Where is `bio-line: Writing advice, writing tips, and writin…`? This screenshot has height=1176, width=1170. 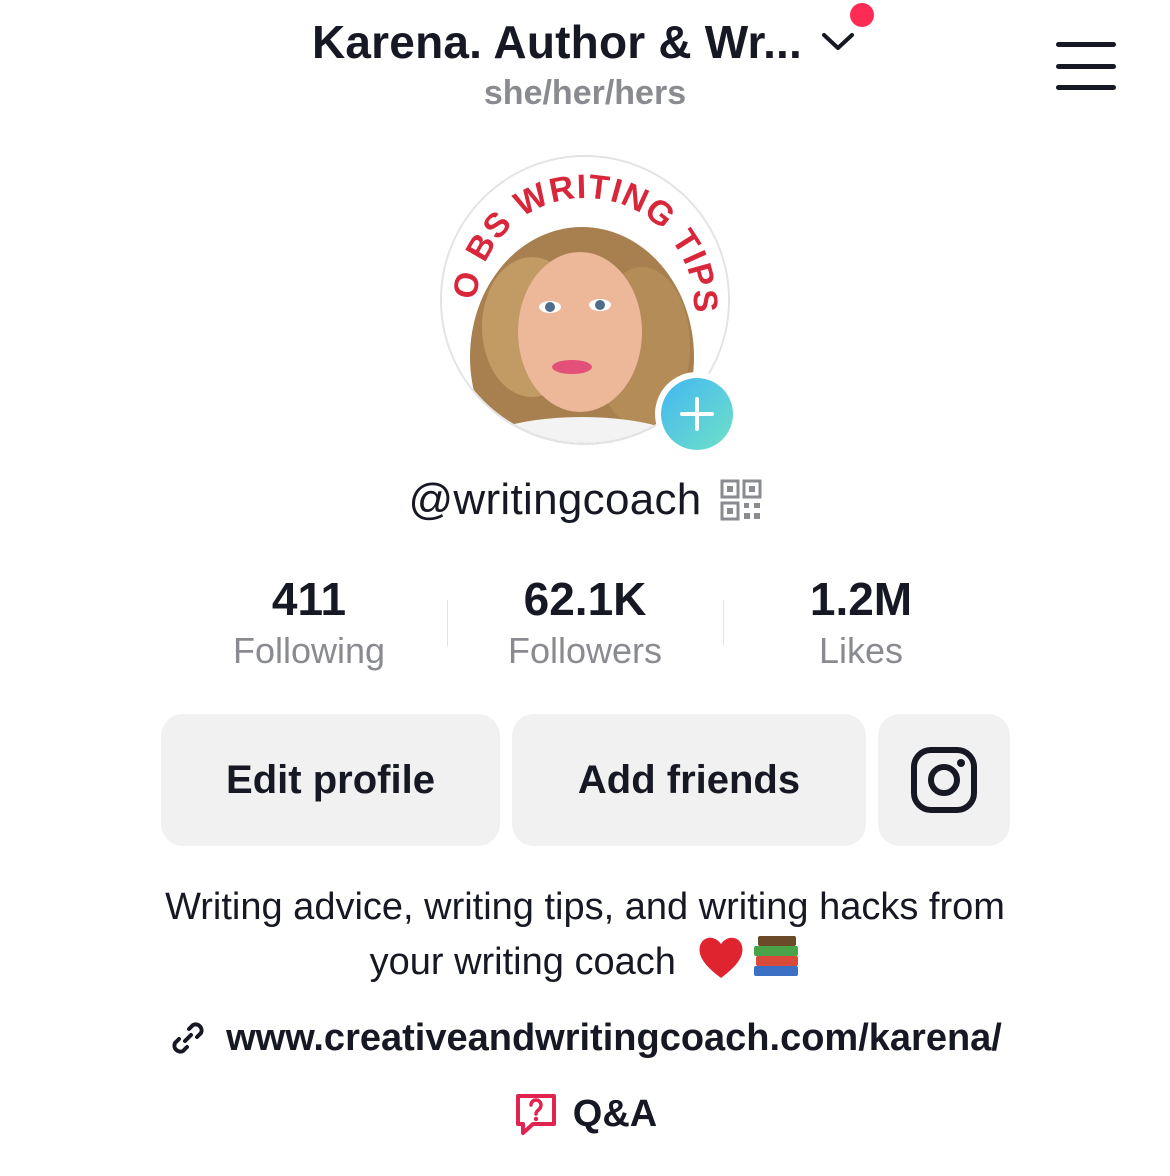 bio-line: Writing advice, writing tips, and writin… is located at coordinates (585, 907).